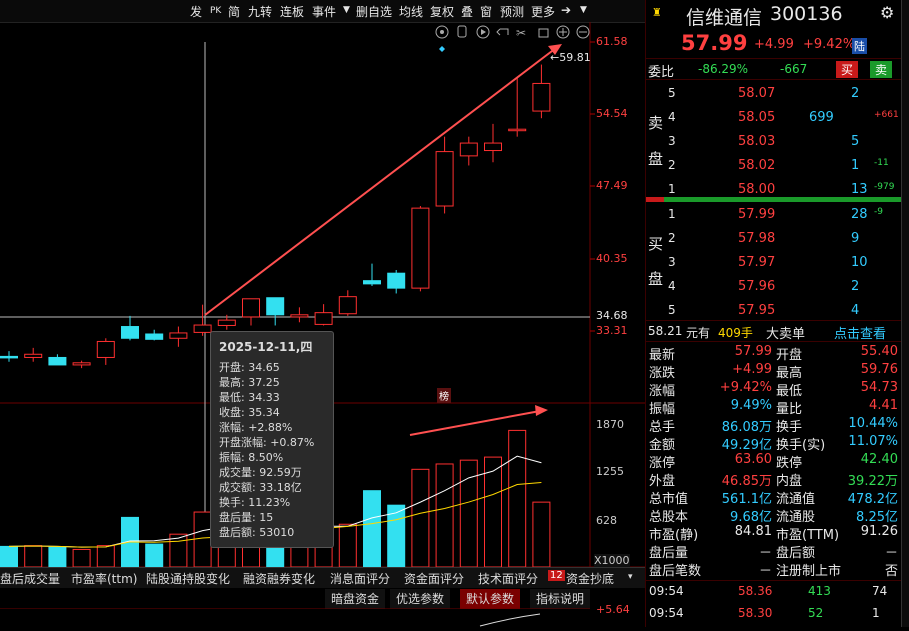 The height and width of the screenshot is (631, 909). I want to click on sell-button: 卖, so click(881, 69).